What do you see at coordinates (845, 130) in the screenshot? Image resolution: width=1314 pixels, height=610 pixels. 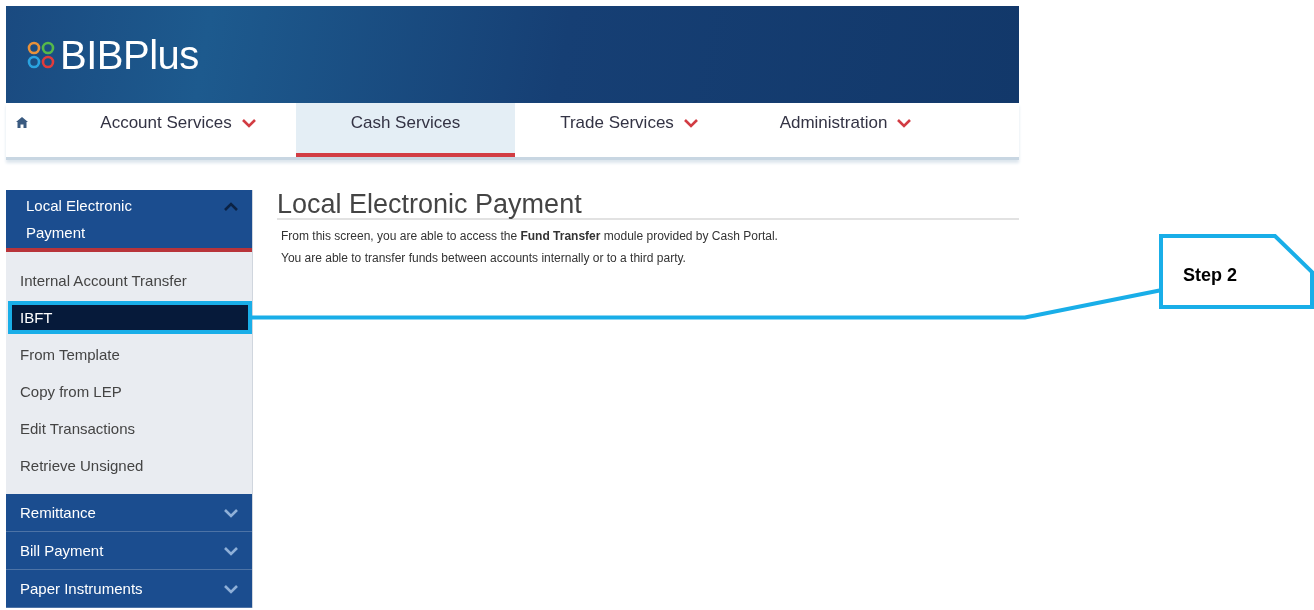 I see `nav-tab: Administration` at bounding box center [845, 130].